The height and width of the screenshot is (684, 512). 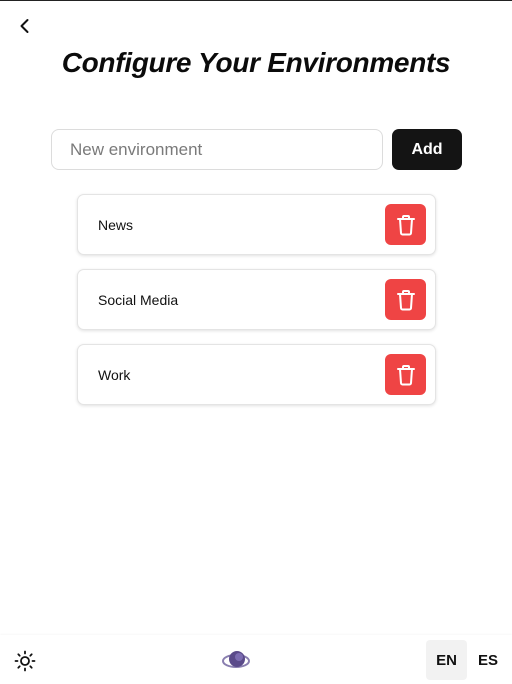 I want to click on app-logo-icon, so click(x=236, y=659).